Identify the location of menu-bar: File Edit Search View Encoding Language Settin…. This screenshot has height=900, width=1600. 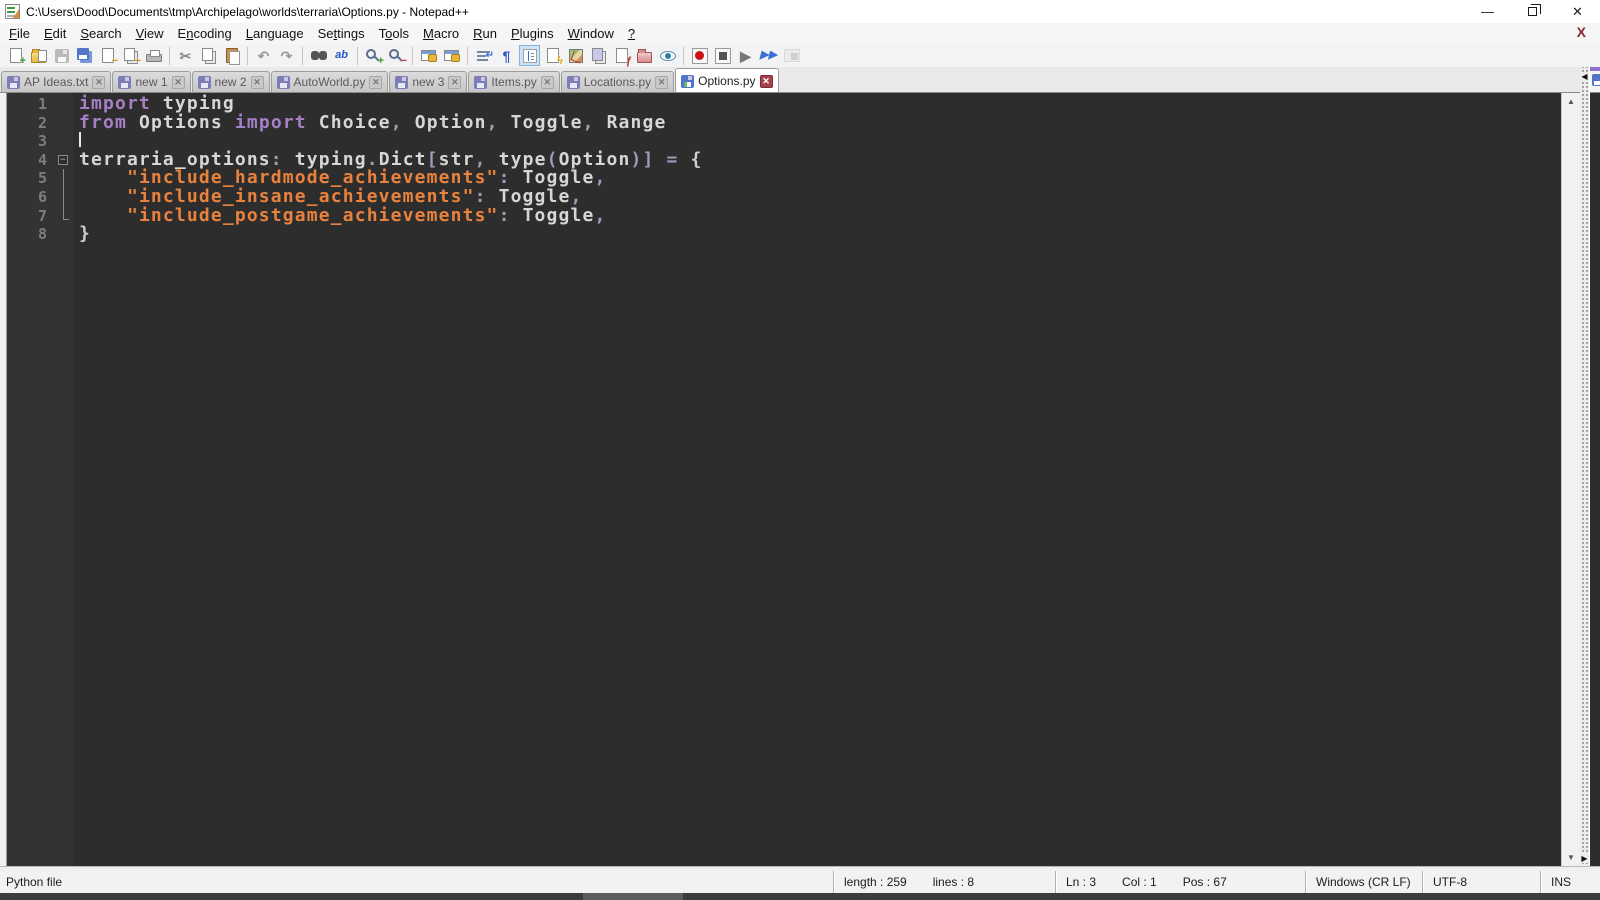
(800, 33).